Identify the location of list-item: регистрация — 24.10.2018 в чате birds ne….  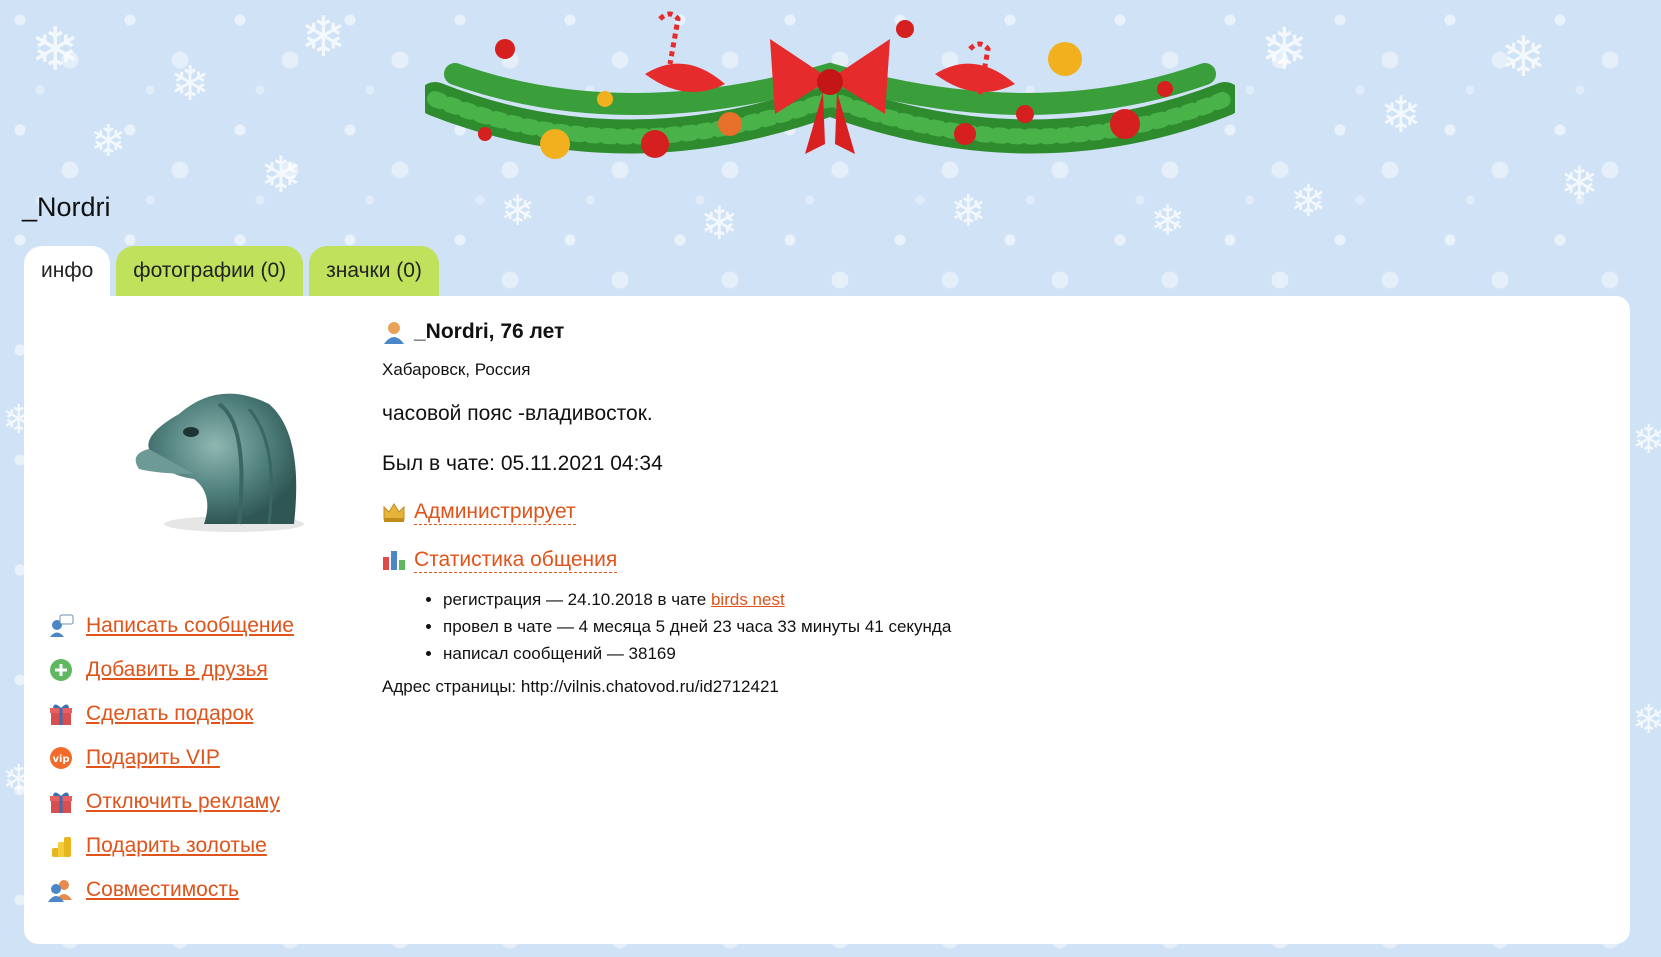
(1022, 599).